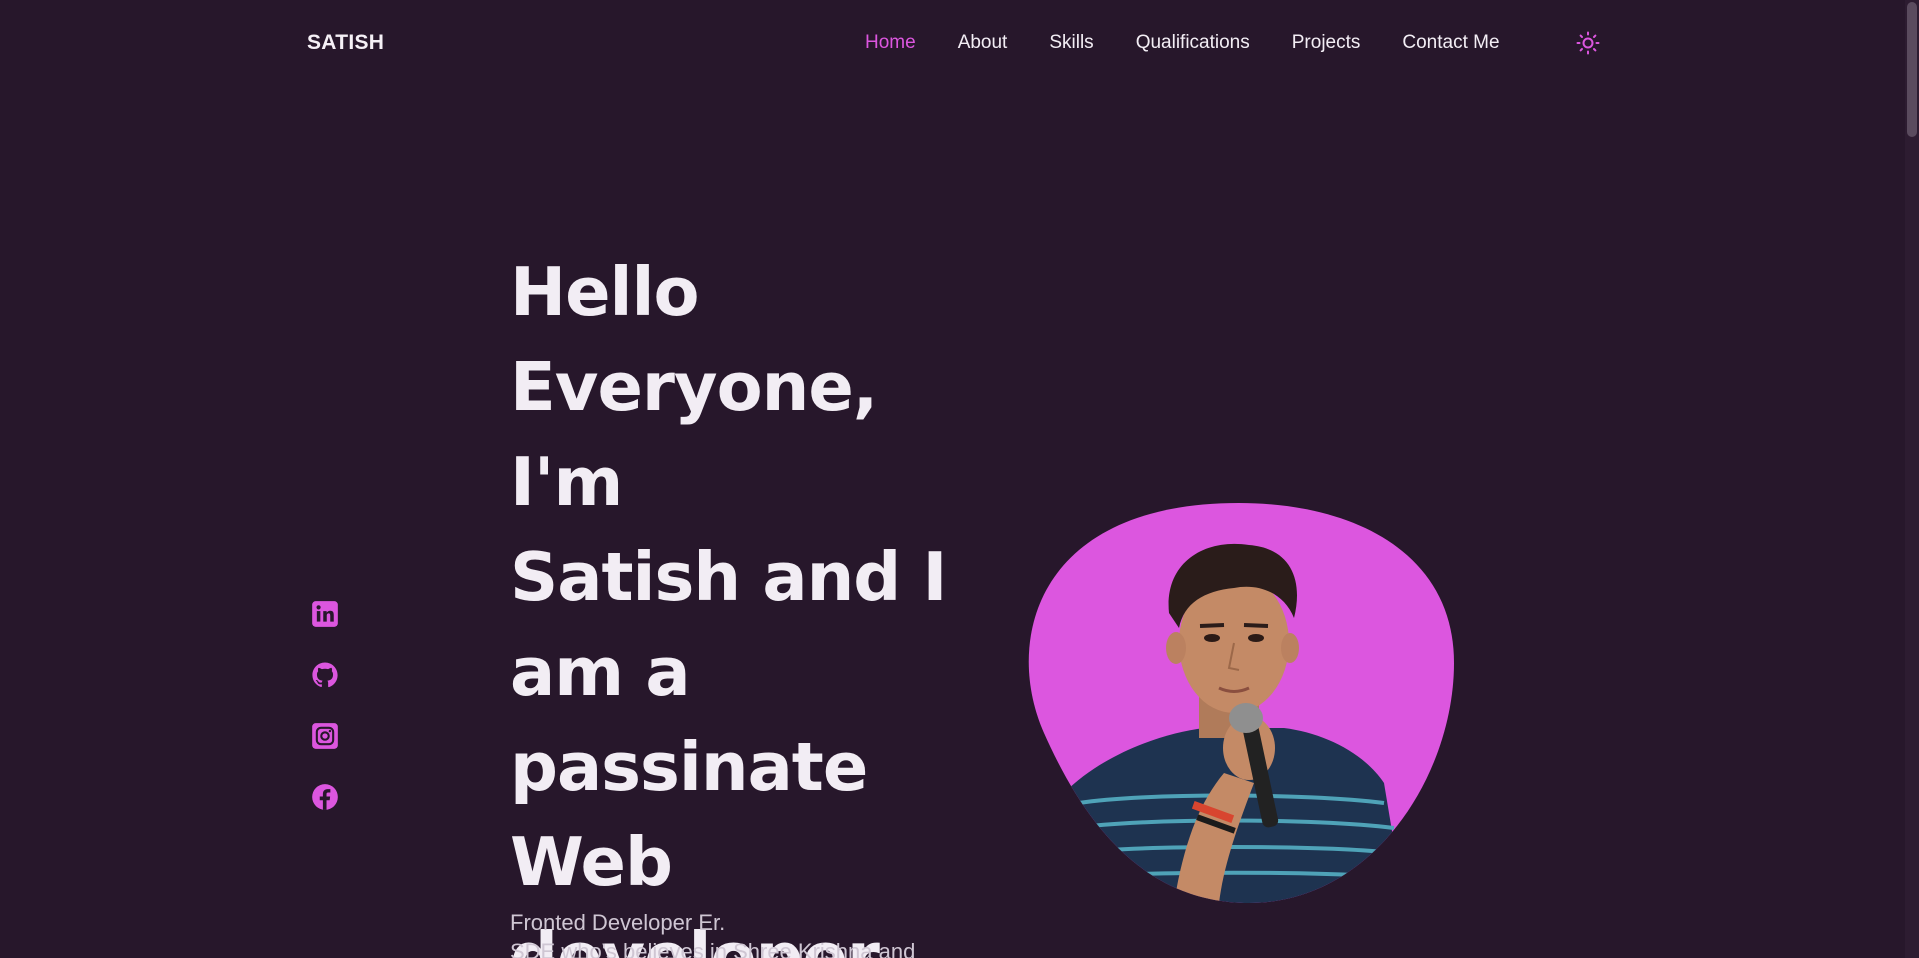  What do you see at coordinates (1450, 43) in the screenshot?
I see `nav-contact: Contact Me` at bounding box center [1450, 43].